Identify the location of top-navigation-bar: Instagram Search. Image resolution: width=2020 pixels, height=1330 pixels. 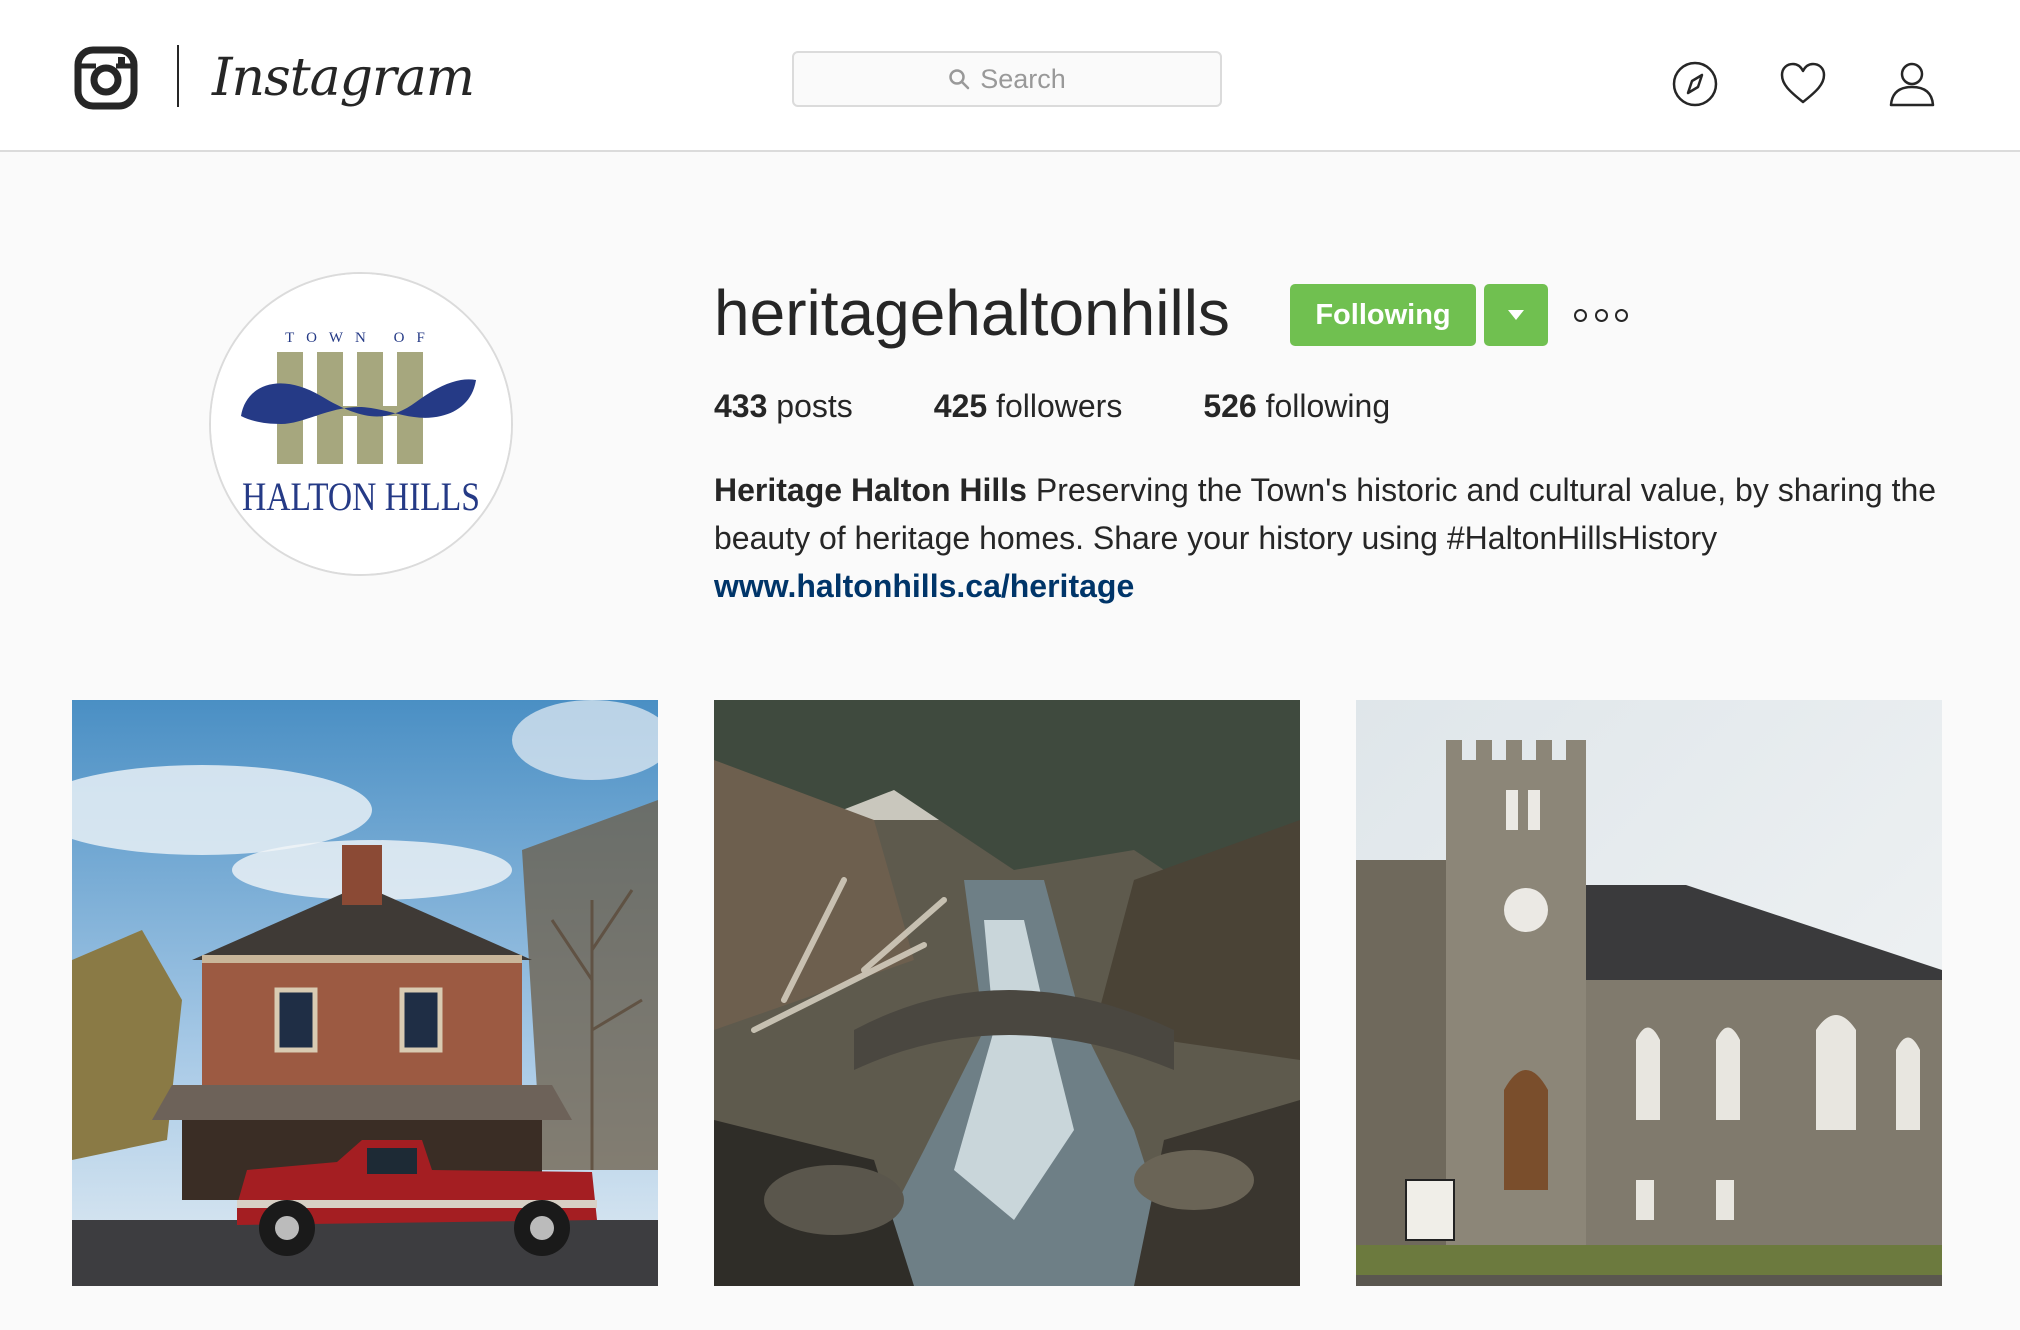
(1010, 76).